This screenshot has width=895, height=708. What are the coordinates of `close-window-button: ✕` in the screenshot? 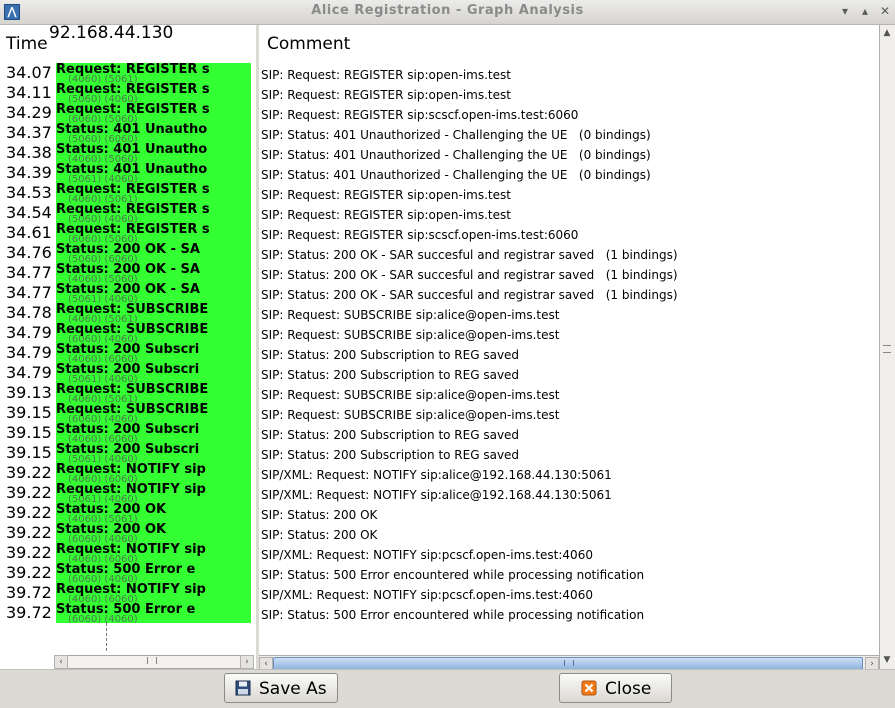 It's located at (885, 11).